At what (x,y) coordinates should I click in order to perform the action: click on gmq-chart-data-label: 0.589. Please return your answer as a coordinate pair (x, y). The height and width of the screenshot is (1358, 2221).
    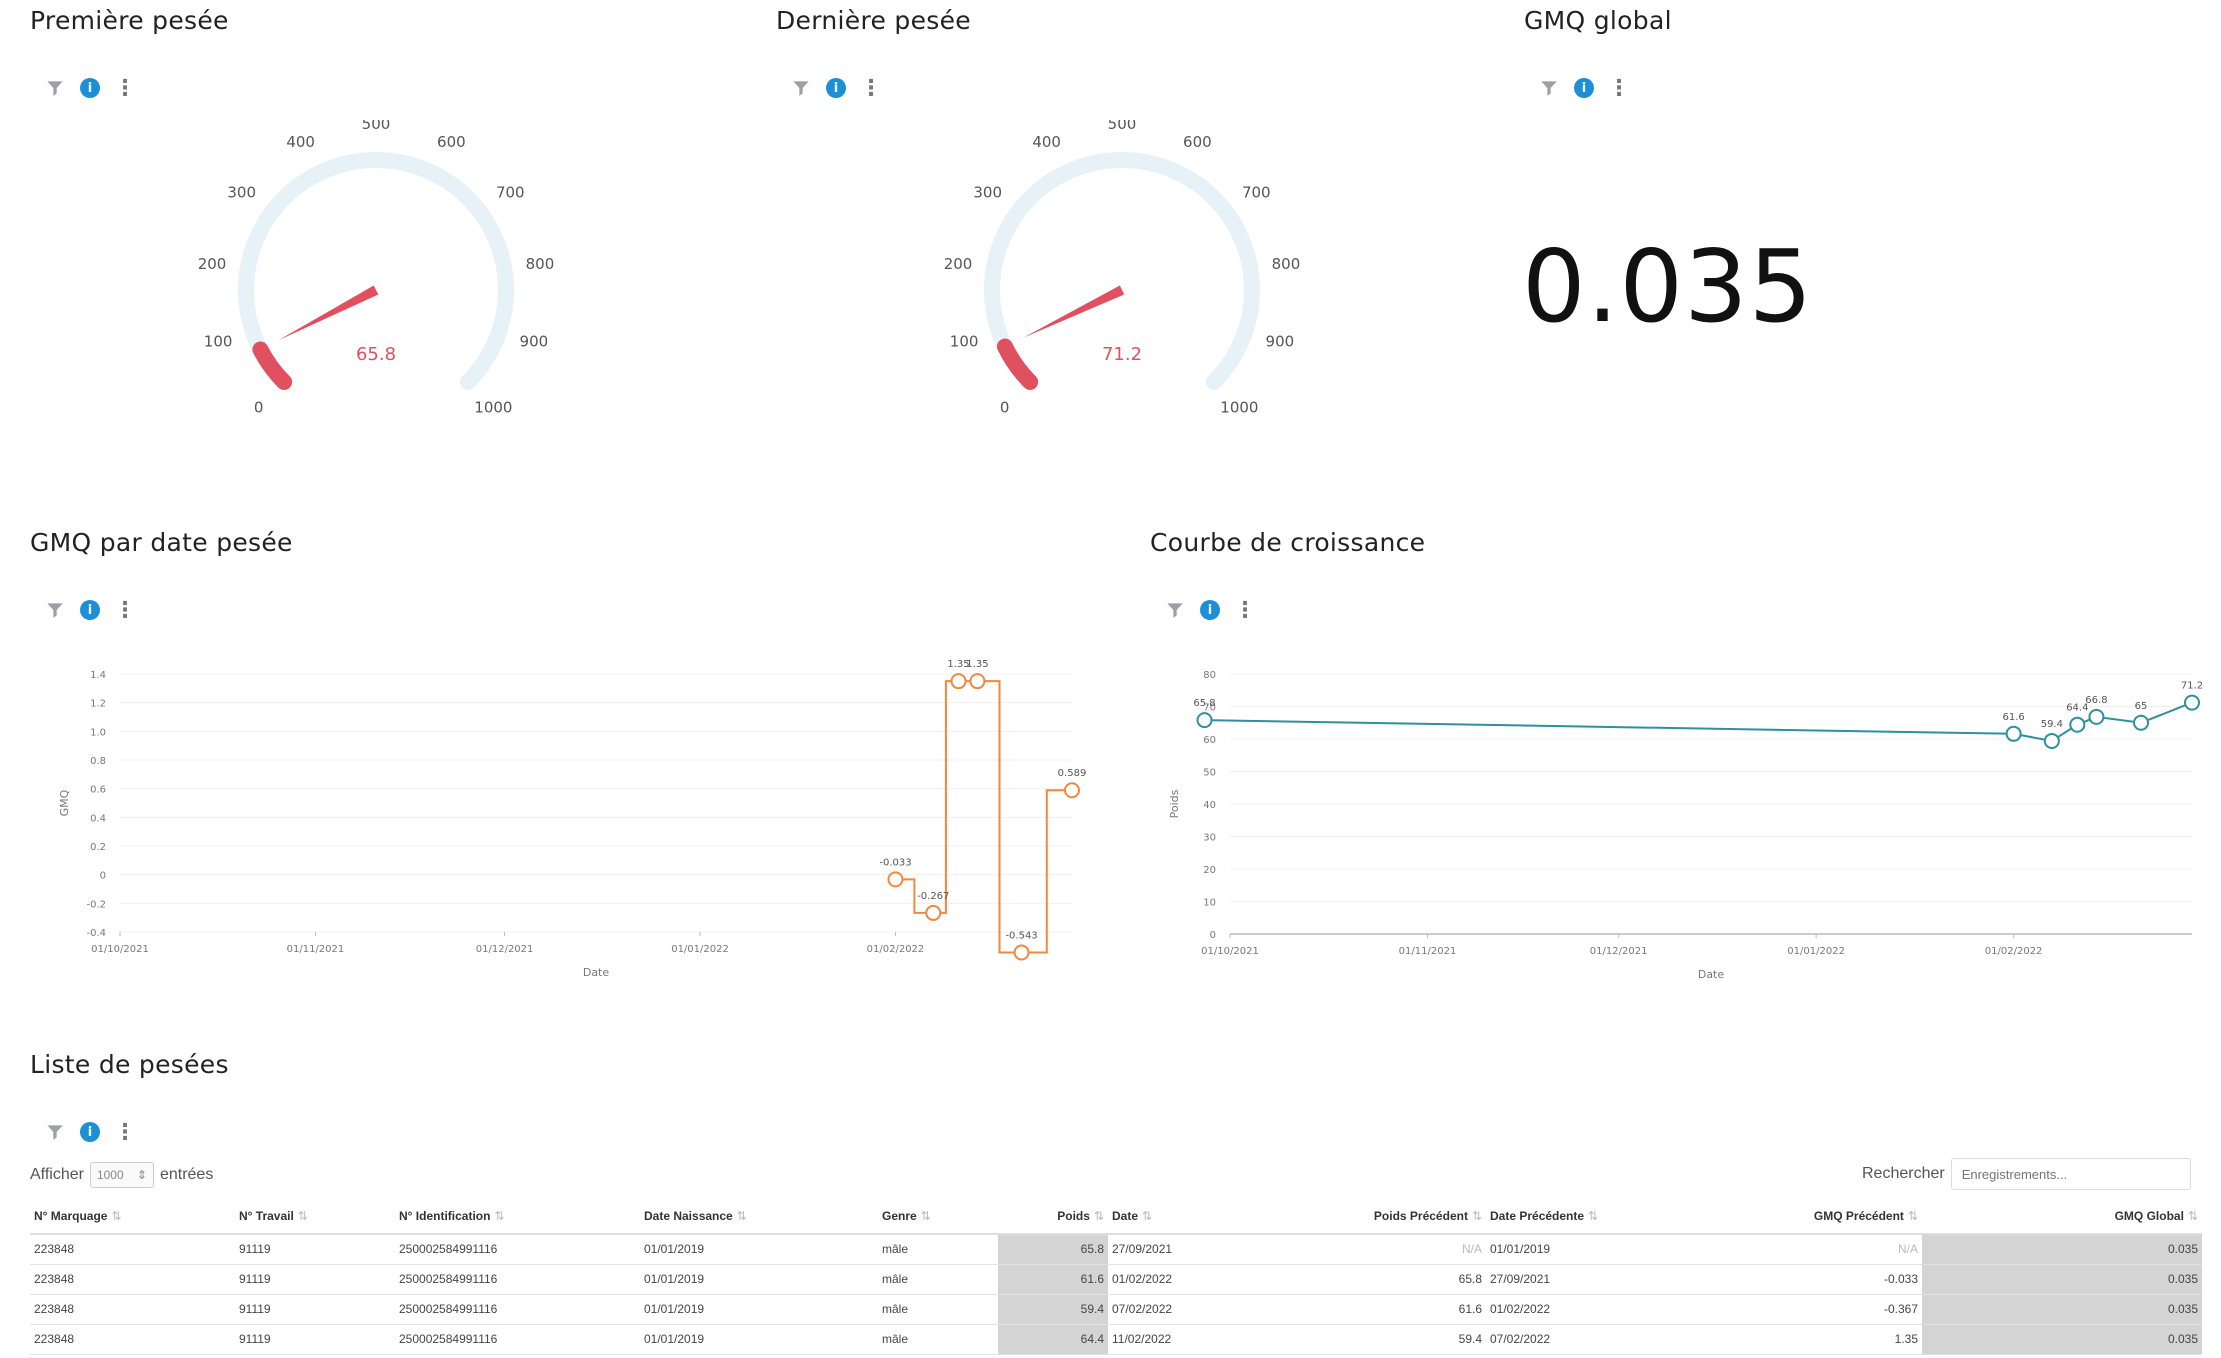
    Looking at the image, I should click on (1072, 773).